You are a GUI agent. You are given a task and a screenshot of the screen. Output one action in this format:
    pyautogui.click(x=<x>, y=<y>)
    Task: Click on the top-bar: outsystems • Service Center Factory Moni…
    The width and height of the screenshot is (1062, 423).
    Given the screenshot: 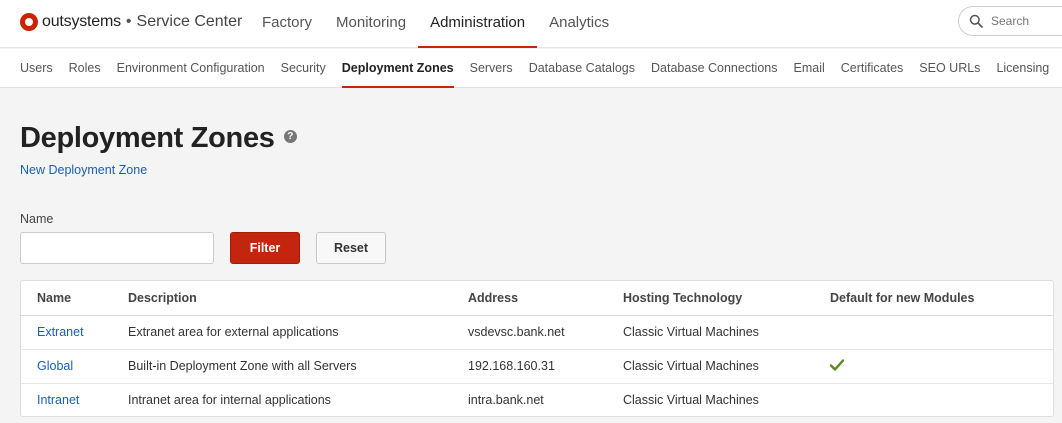 What is the action you would take?
    pyautogui.click(x=531, y=24)
    